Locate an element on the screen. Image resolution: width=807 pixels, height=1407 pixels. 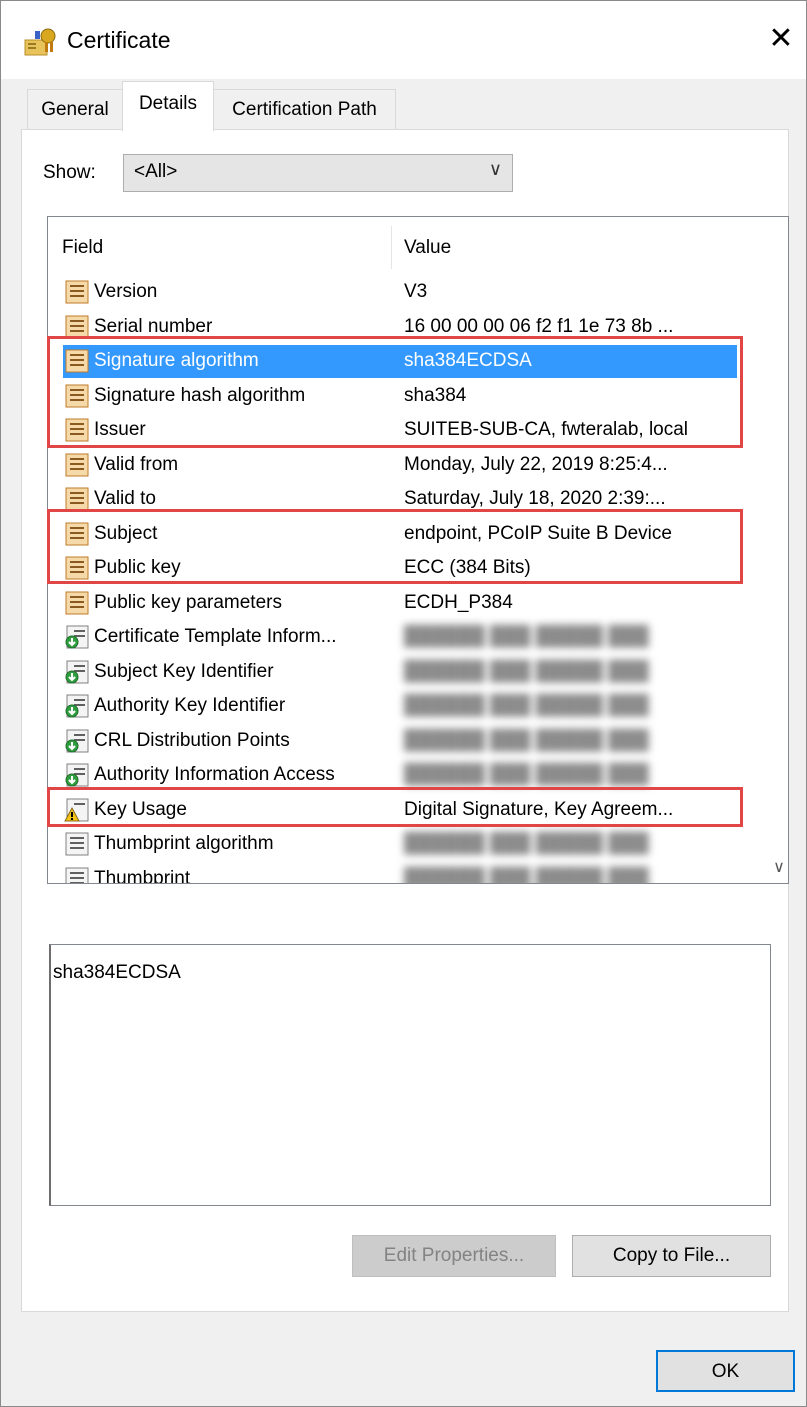
field-value: ECDH_P384 is located at coordinates (458, 602).